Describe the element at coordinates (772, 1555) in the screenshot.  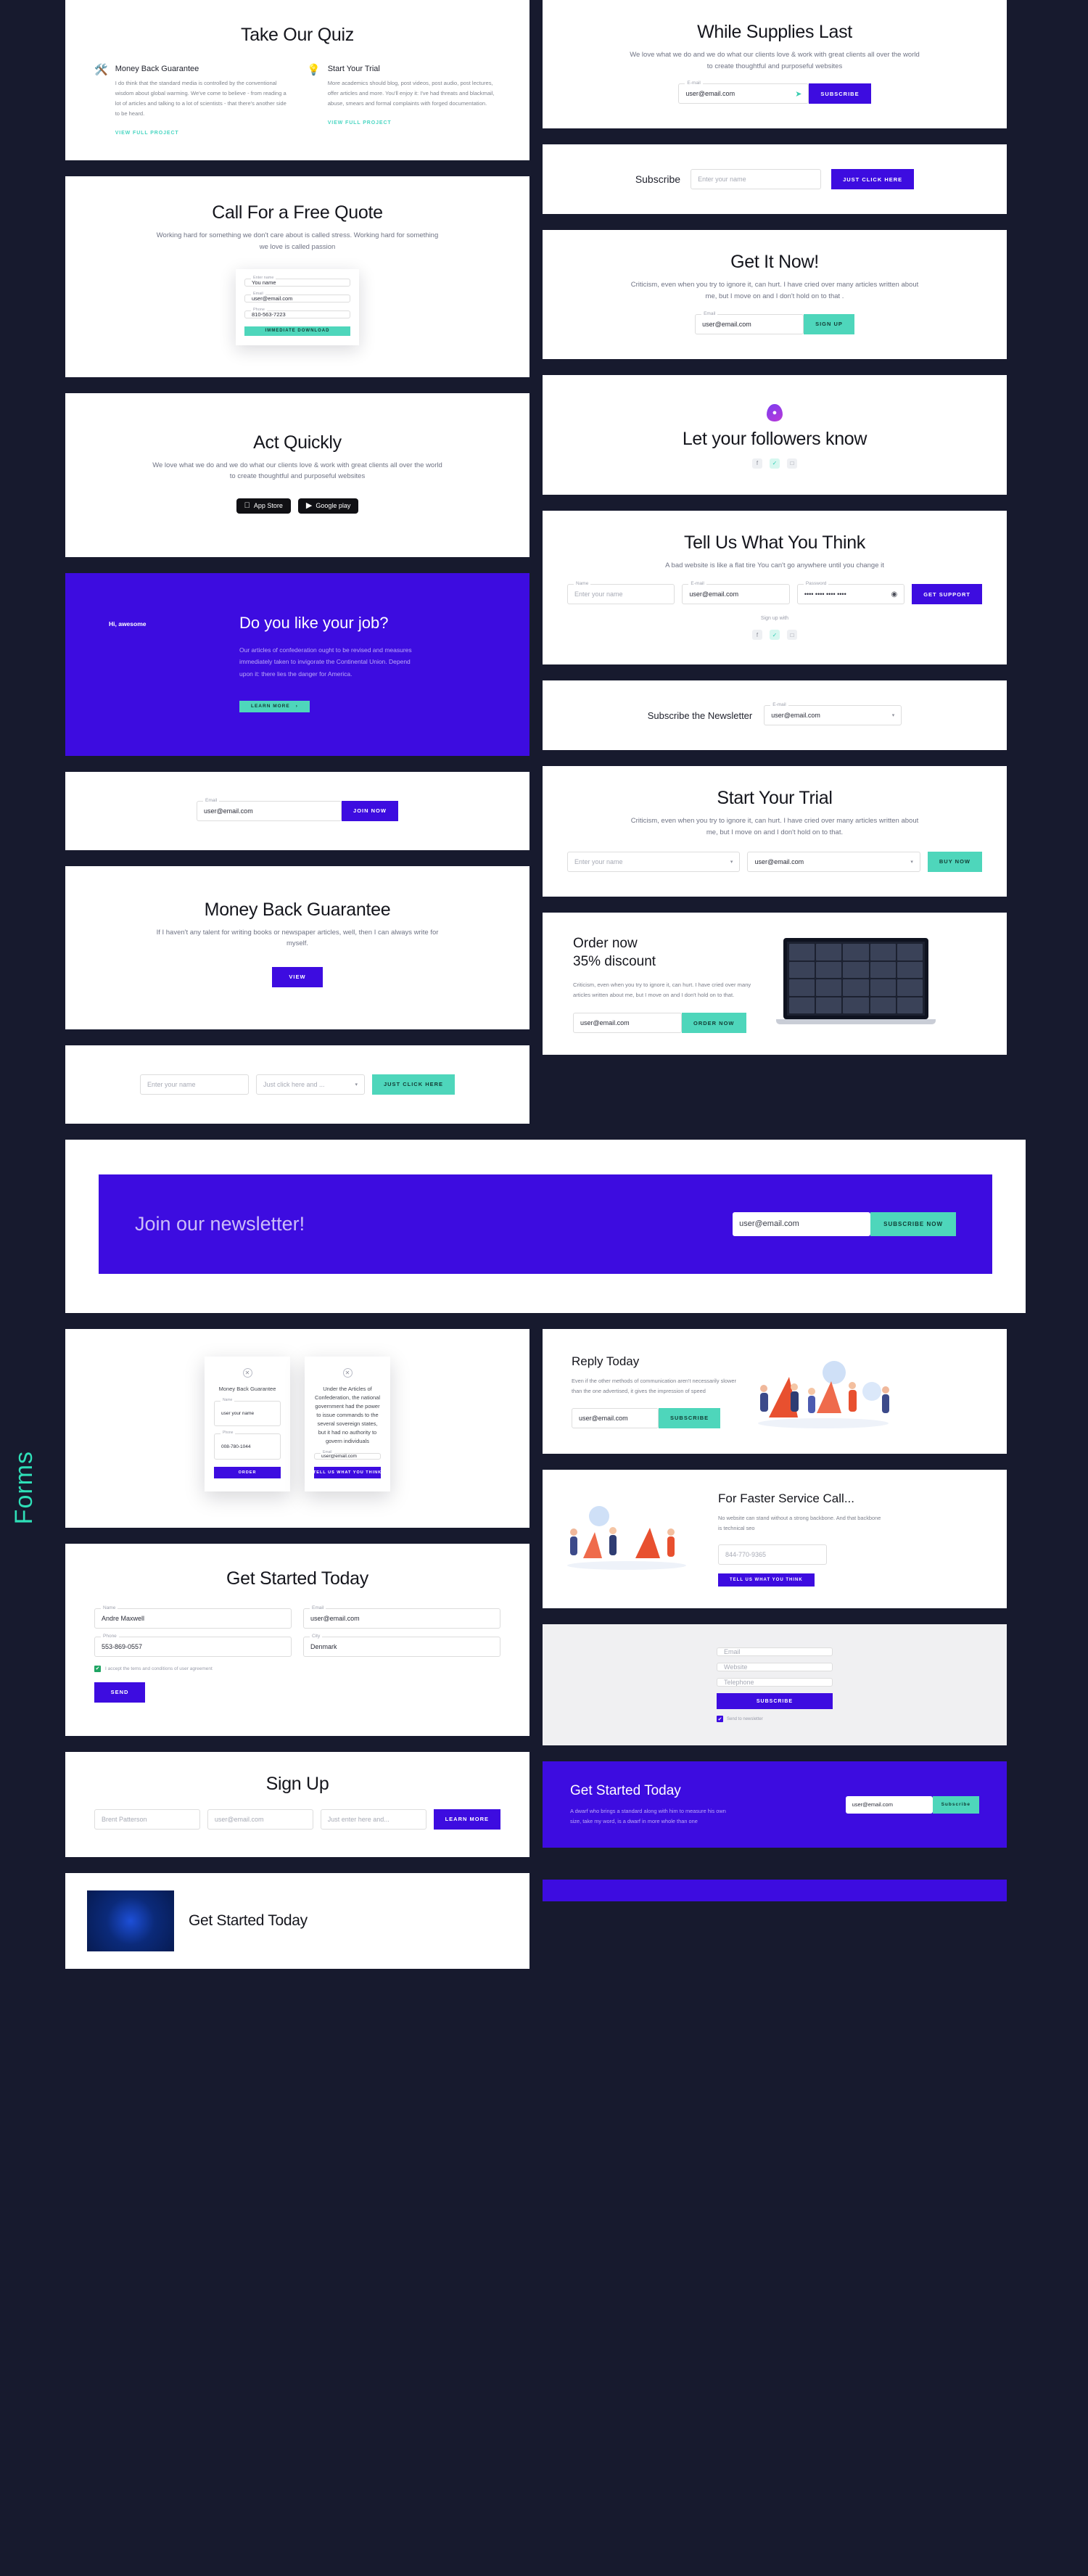
I see `phone-field: 844-770-9365` at that location.